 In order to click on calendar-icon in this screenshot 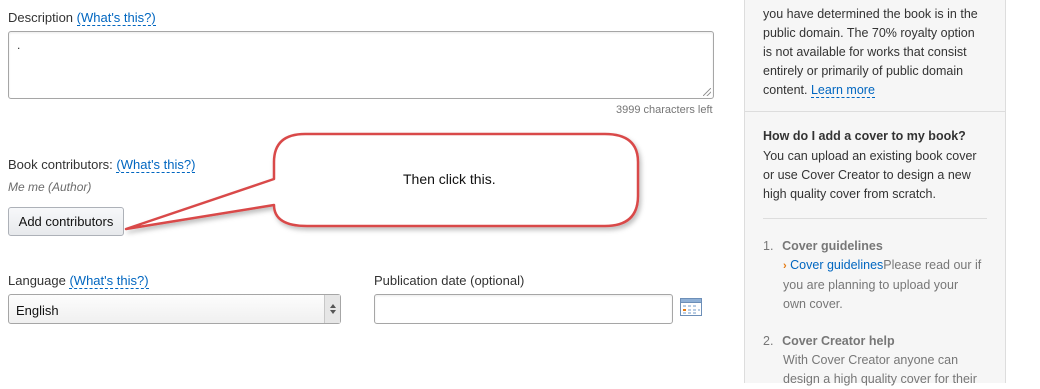, I will do `click(691, 307)`.